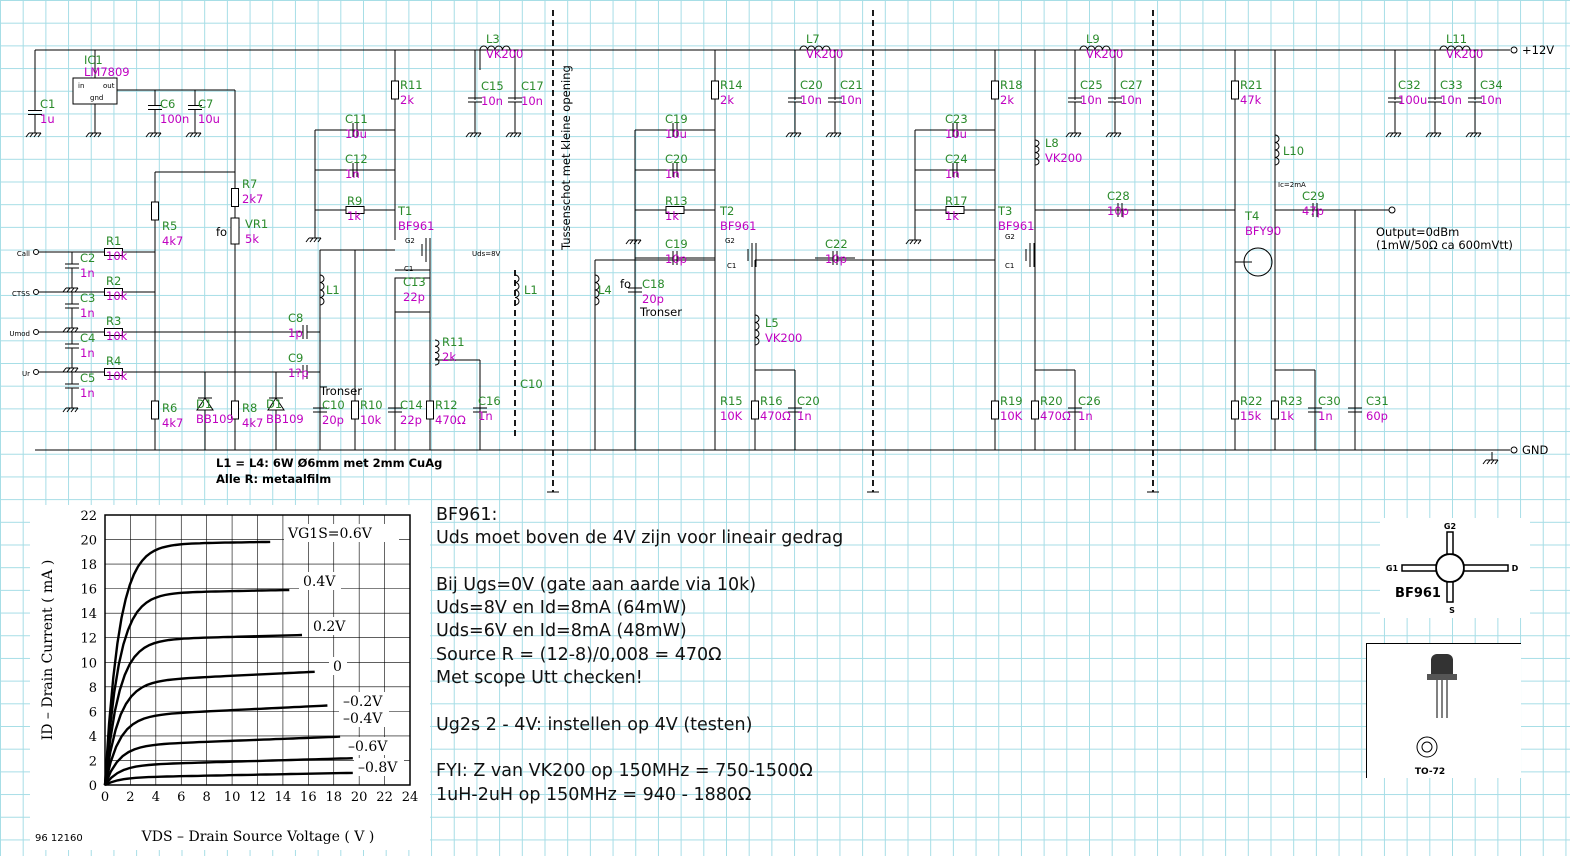 The height and width of the screenshot is (856, 1570). I want to click on component-ref: L7, so click(813, 39).